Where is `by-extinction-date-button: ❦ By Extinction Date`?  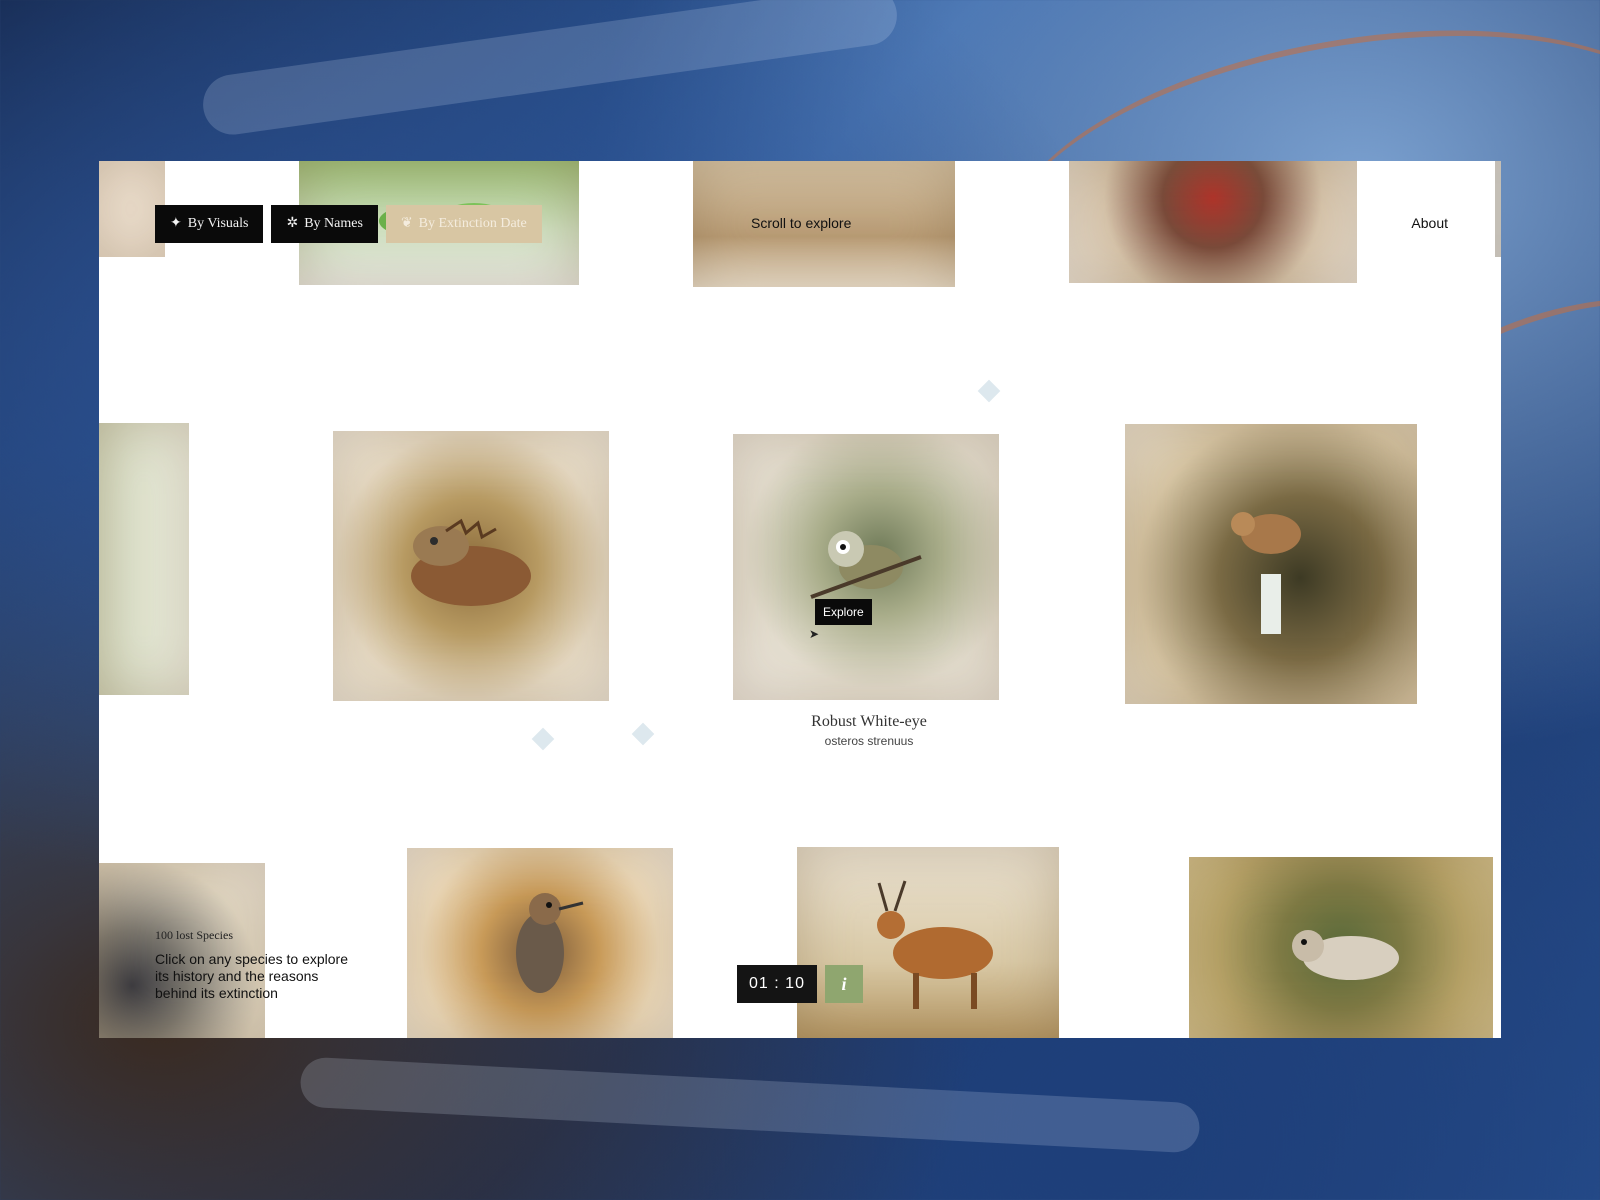
by-extinction-date-button: ❦ By Extinction Date is located at coordinates (463, 224).